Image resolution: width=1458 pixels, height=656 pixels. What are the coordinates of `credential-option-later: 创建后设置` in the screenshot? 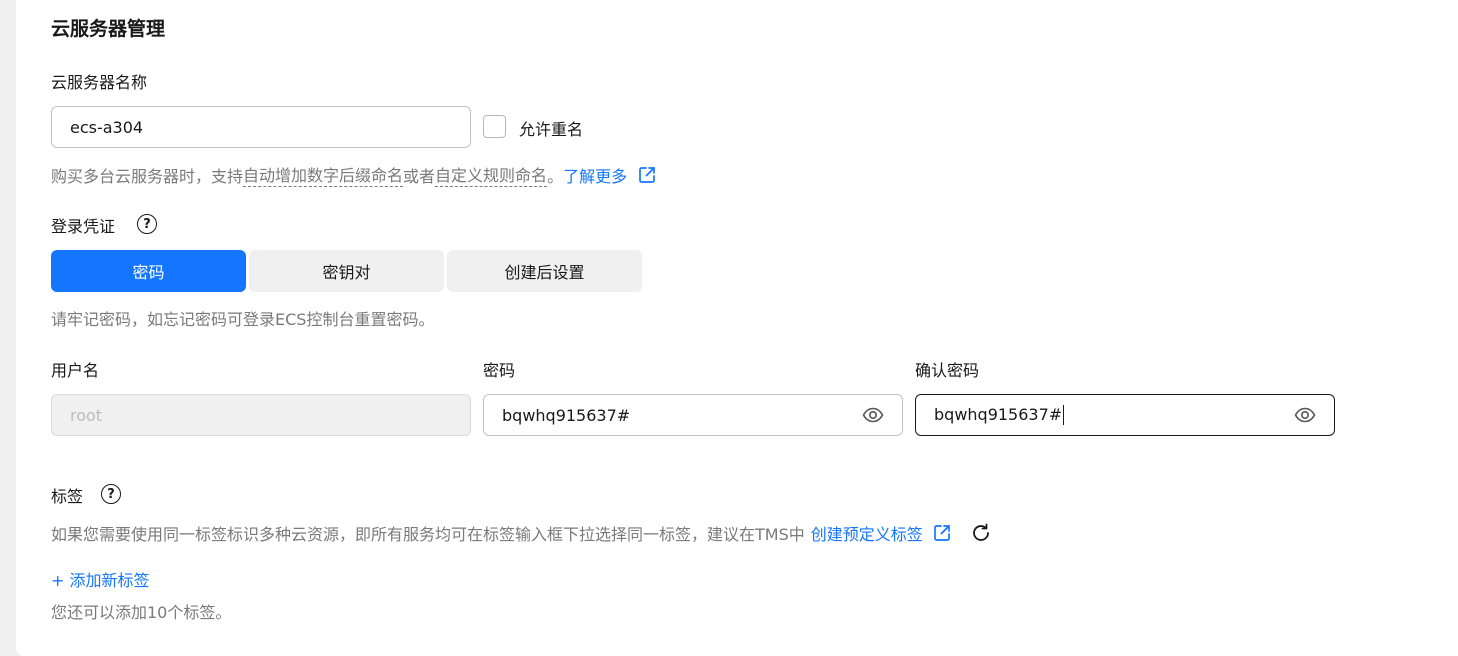 It's located at (544, 271).